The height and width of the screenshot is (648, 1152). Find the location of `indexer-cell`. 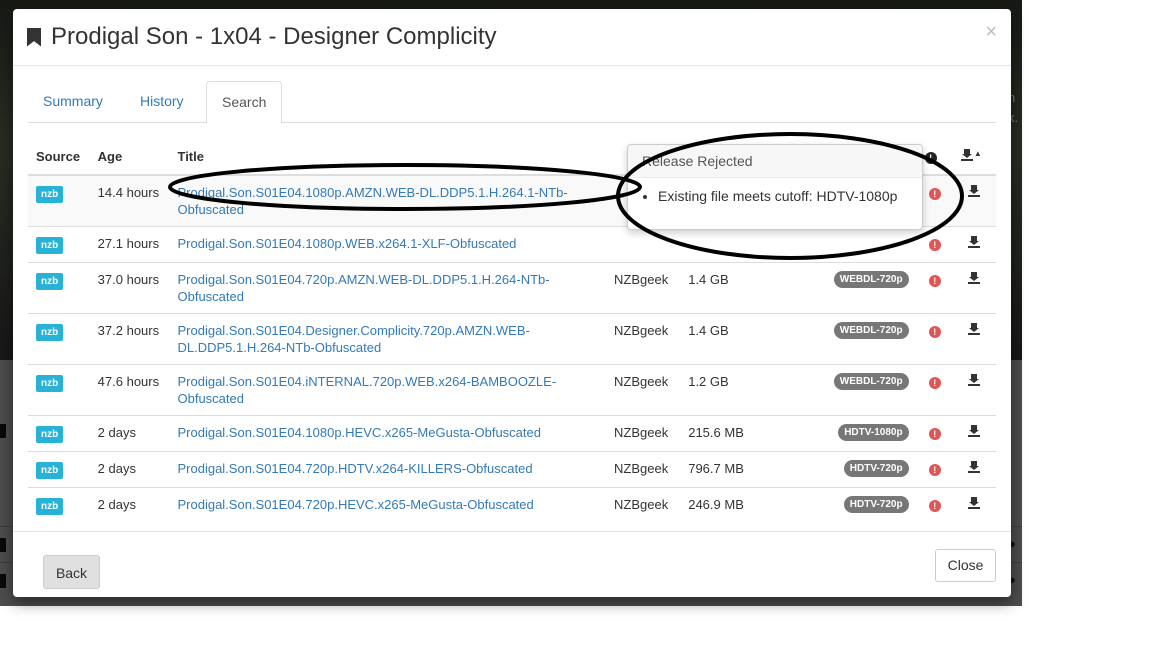

indexer-cell is located at coordinates (643, 244).